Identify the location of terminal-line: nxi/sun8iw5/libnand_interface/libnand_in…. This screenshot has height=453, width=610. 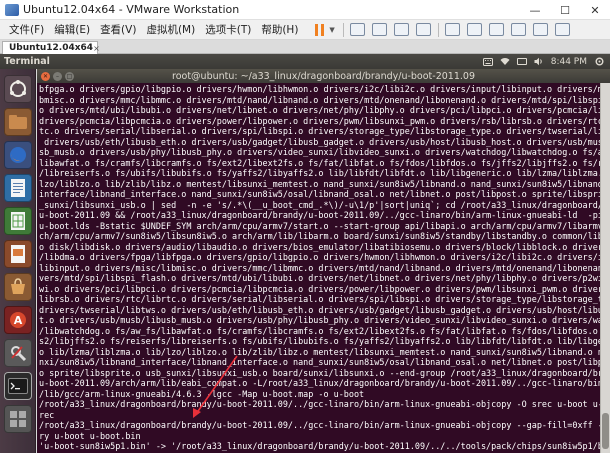
(319, 362).